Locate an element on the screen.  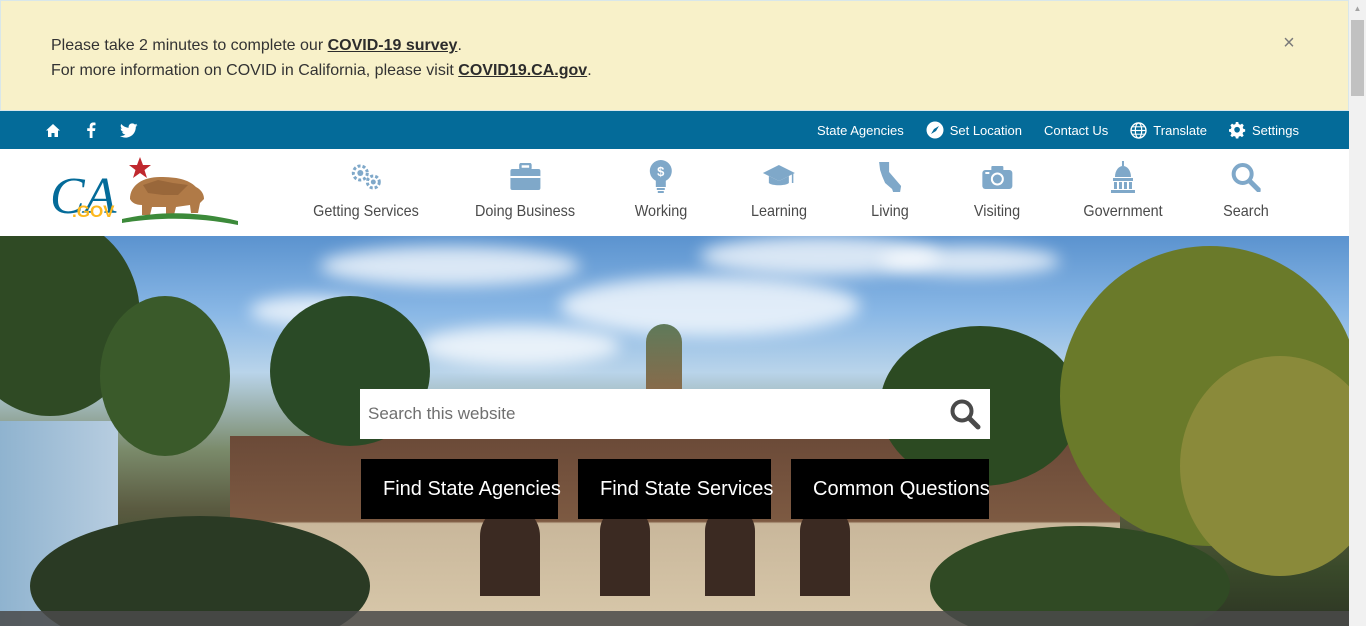
set-location-label: Set Location is located at coordinates (985, 130).